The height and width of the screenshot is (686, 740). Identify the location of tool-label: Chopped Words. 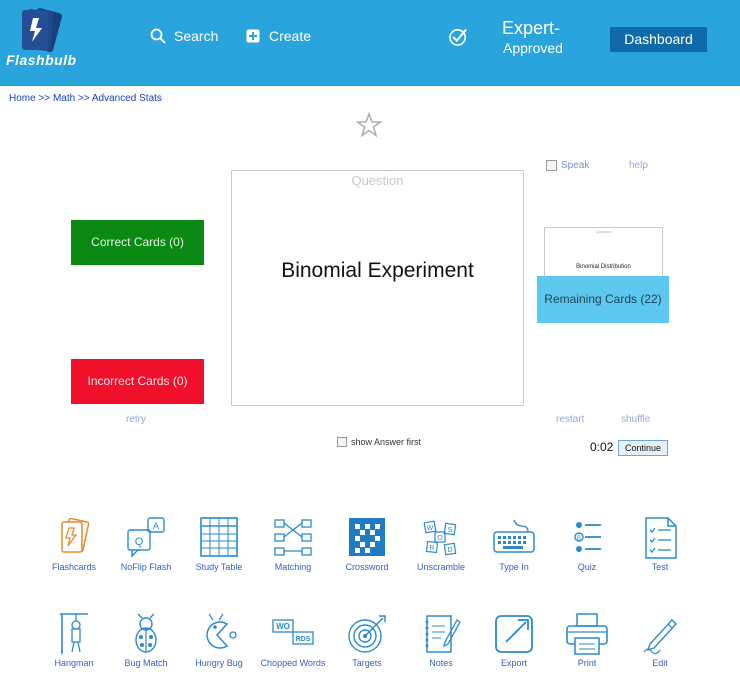
(293, 663).